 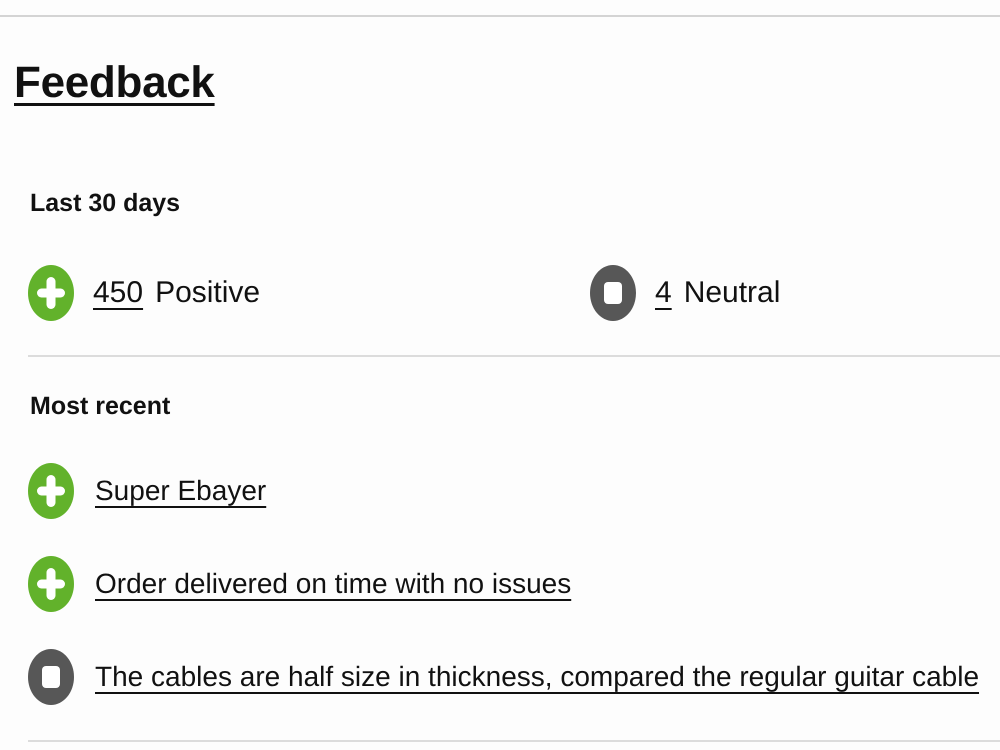 What do you see at coordinates (732, 293) in the screenshot?
I see `rating-label: Neutral` at bounding box center [732, 293].